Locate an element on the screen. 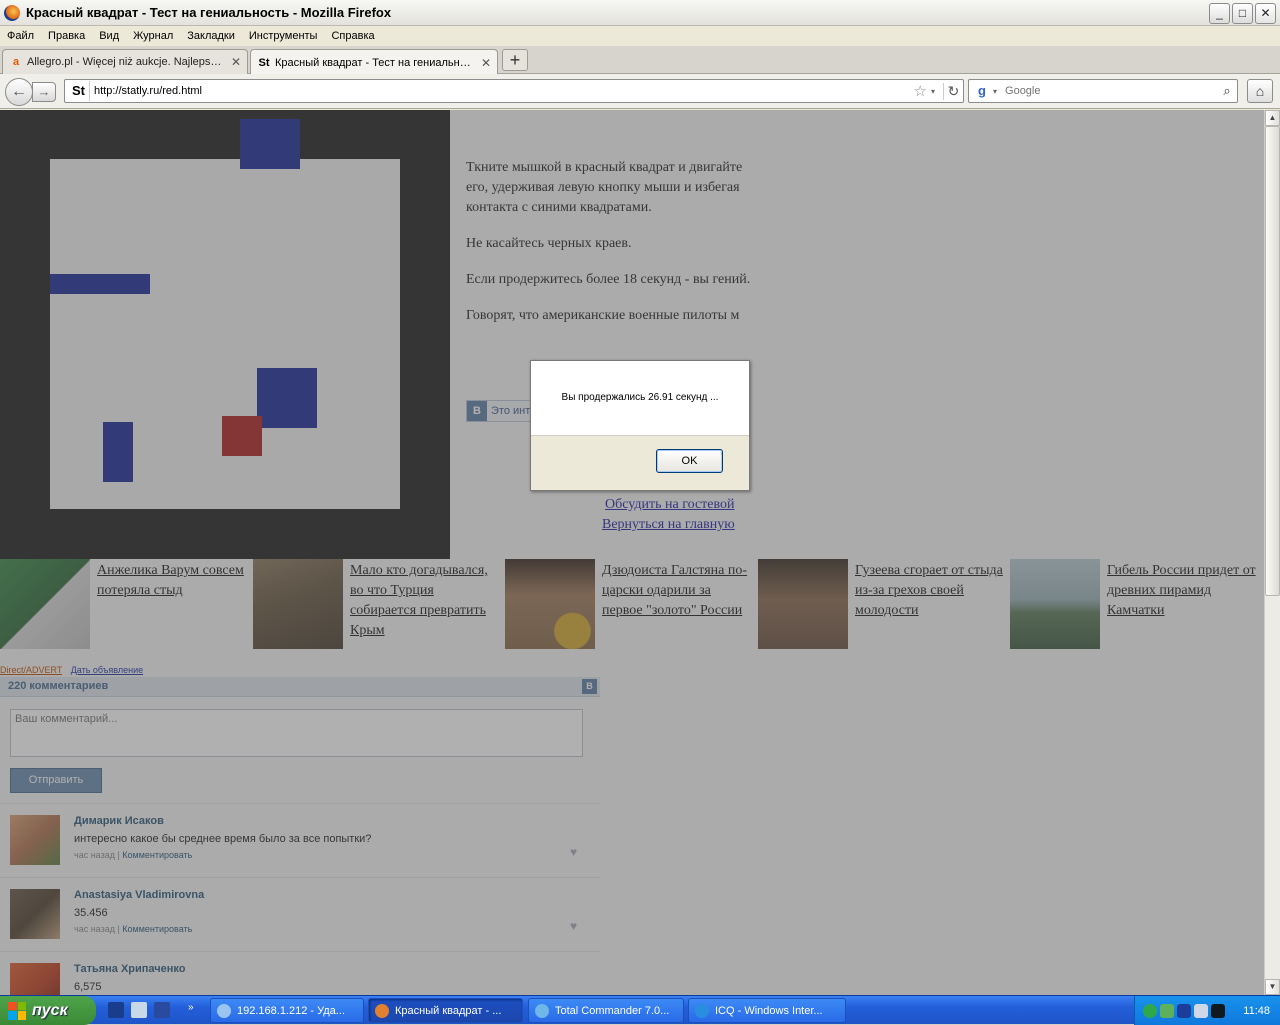  scroll-down-icon: ▼ is located at coordinates (1272, 987).